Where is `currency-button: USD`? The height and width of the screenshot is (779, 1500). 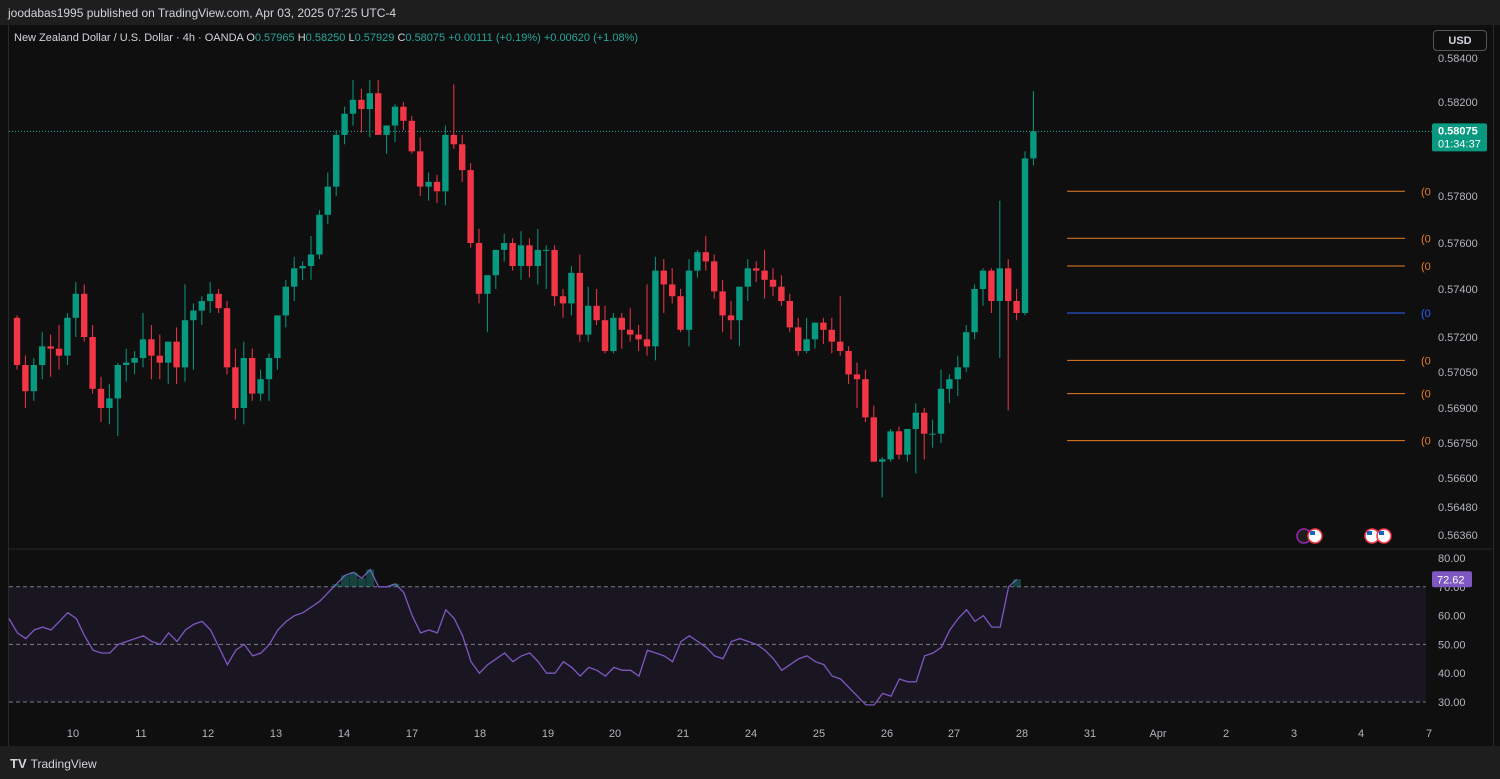 currency-button: USD is located at coordinates (1460, 40).